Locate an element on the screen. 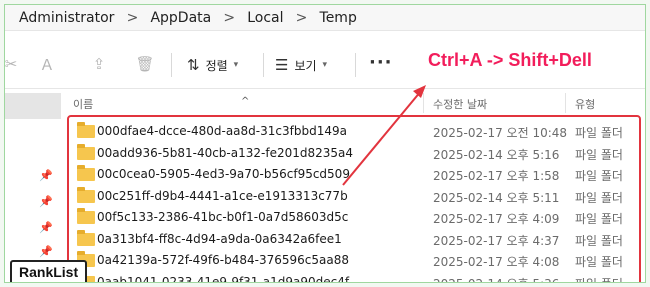  cut-icon: ✂ is located at coordinates (13, 64).